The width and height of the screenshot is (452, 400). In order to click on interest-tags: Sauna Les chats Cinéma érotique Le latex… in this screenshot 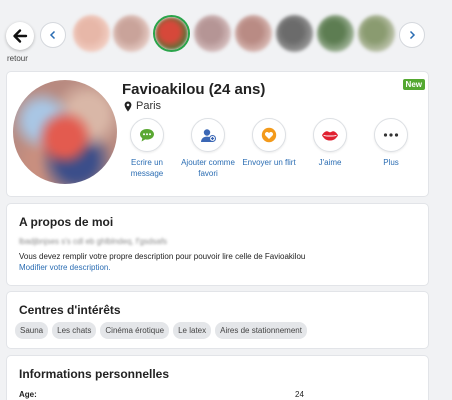, I will do `click(161, 330)`.